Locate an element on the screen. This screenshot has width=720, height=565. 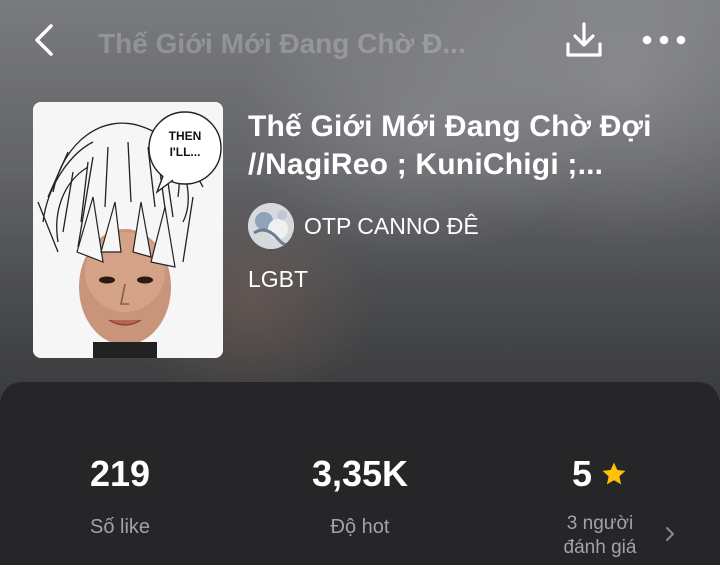
genre-tag: LGBT is located at coordinates (278, 279).